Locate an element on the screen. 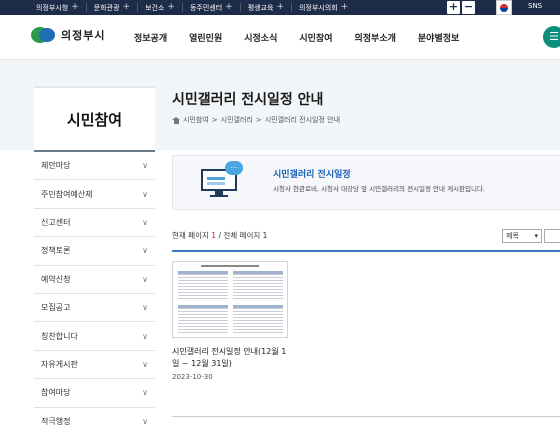 The width and height of the screenshot is (560, 425). current-page: 1 is located at coordinates (214, 235).